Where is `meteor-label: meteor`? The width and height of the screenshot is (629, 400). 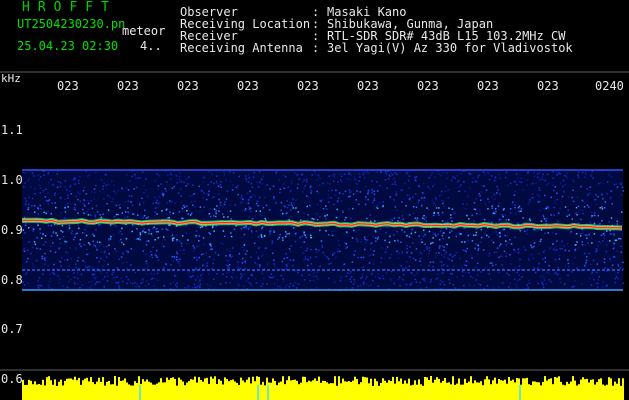
meteor-label: meteor is located at coordinates (144, 31).